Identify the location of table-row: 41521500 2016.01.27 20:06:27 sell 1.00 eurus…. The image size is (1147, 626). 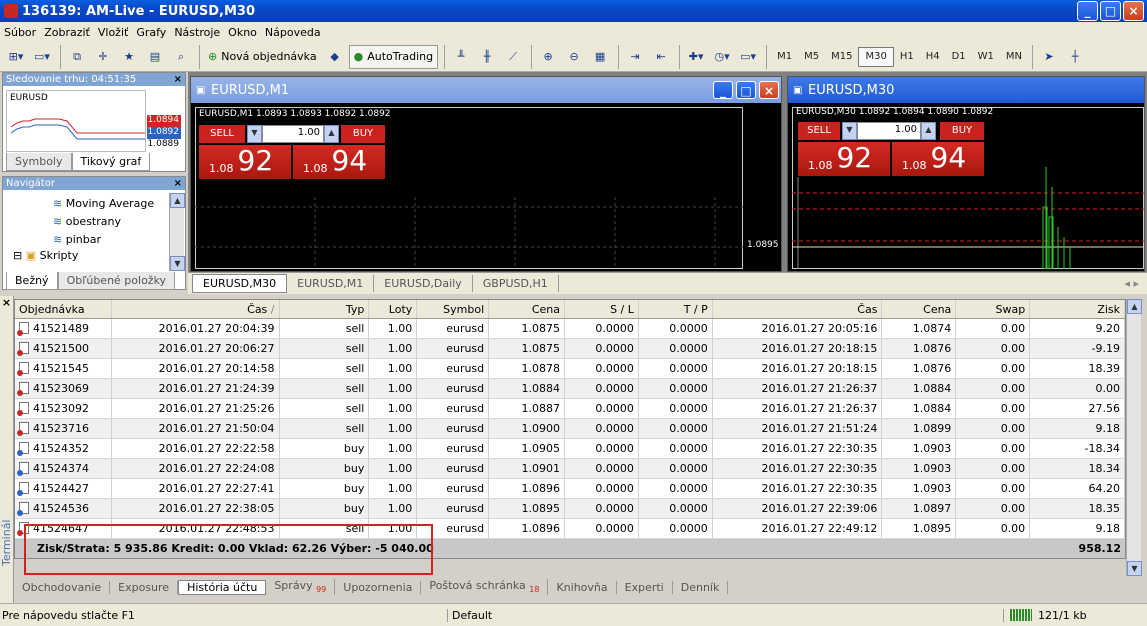
(570, 349).